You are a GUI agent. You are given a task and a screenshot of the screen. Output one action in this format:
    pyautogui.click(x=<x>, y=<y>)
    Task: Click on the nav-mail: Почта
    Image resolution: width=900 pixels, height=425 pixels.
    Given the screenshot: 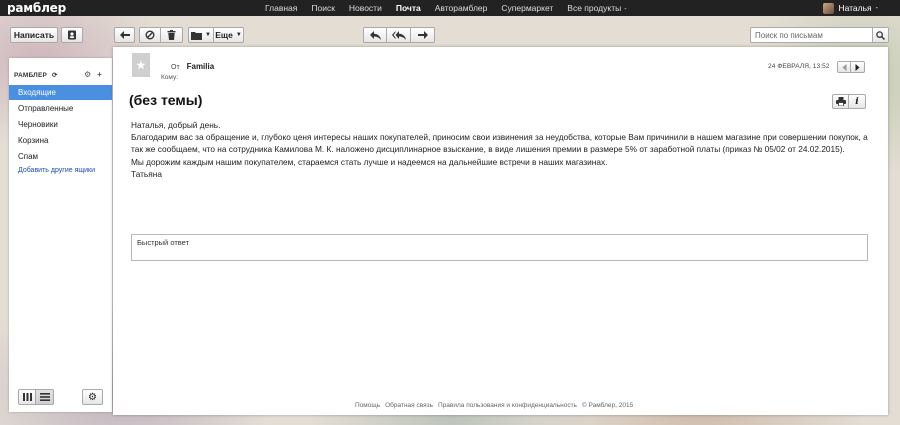 What is the action you would take?
    pyautogui.click(x=408, y=8)
    